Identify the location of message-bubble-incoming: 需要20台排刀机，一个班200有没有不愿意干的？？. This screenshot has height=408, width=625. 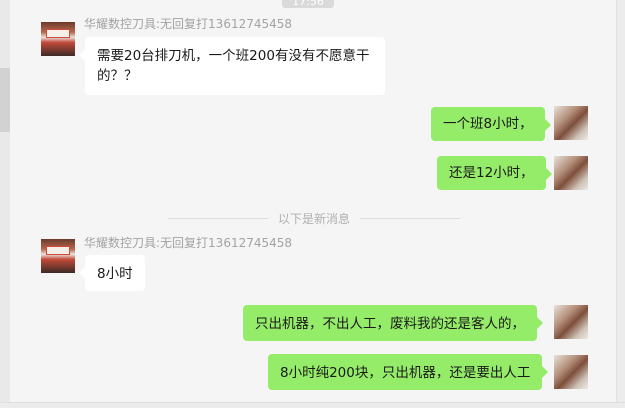
(232, 66).